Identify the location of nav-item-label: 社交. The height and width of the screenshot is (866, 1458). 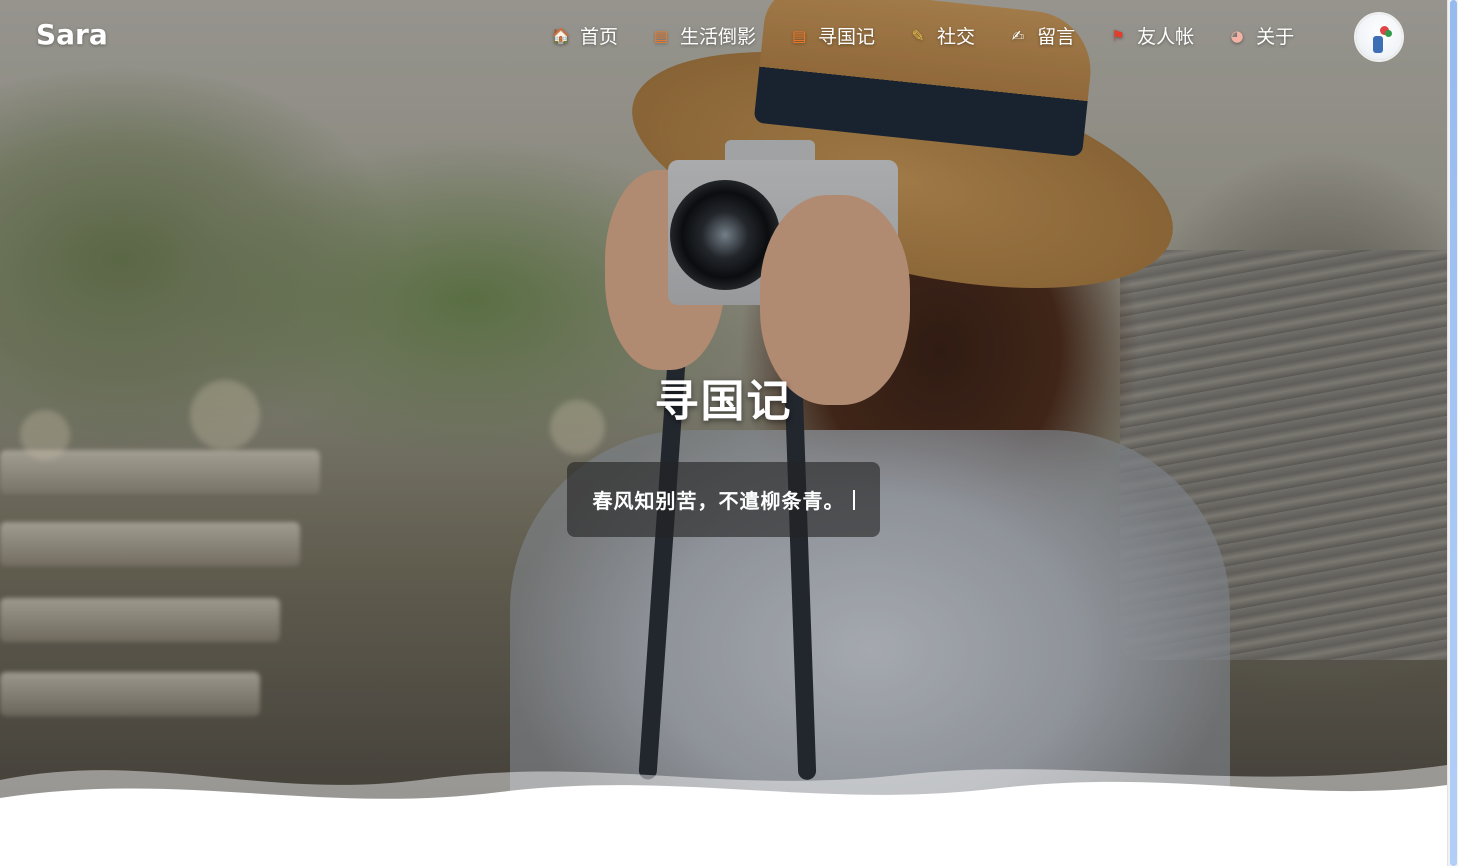
(956, 37).